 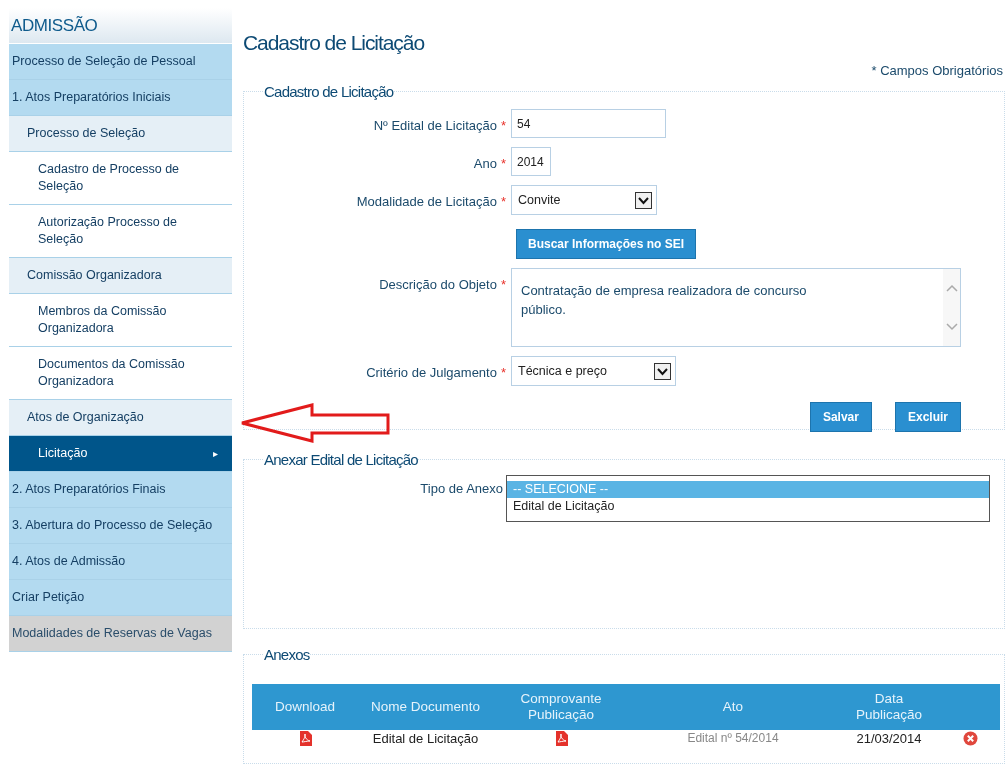 I want to click on table-cell: Edital nº 54/2014, so click(x=733, y=738).